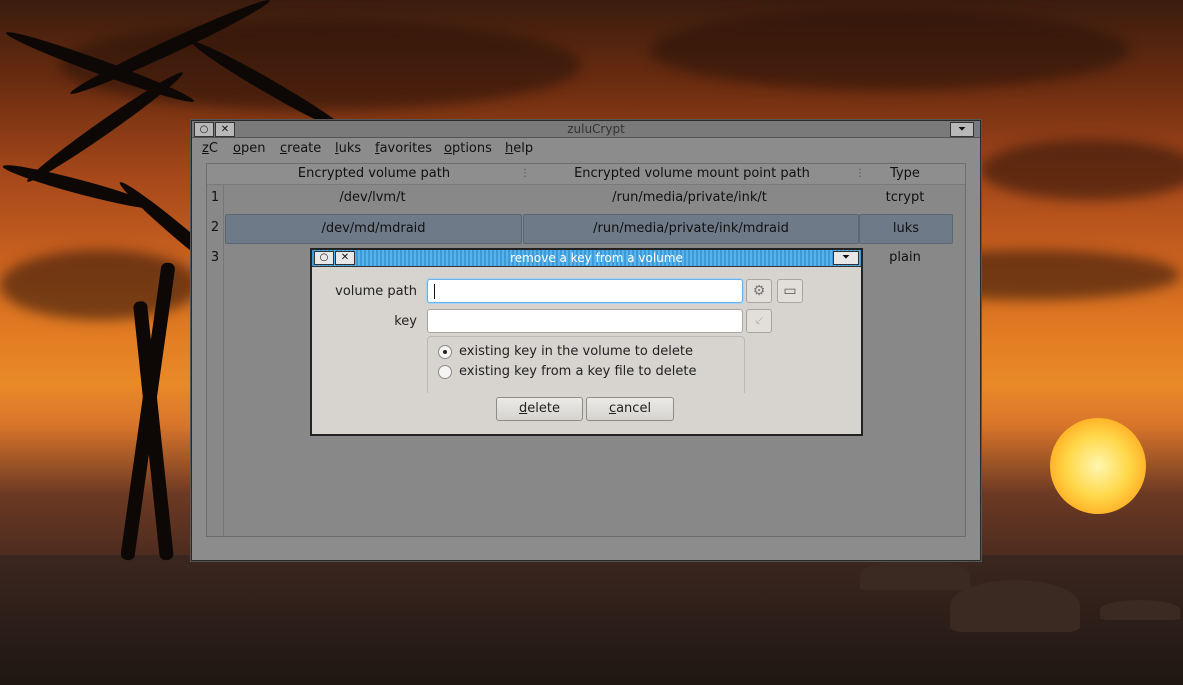 This screenshot has width=1183, height=685. I want to click on table-cell-path: /dev/md/mdraid, so click(373, 229).